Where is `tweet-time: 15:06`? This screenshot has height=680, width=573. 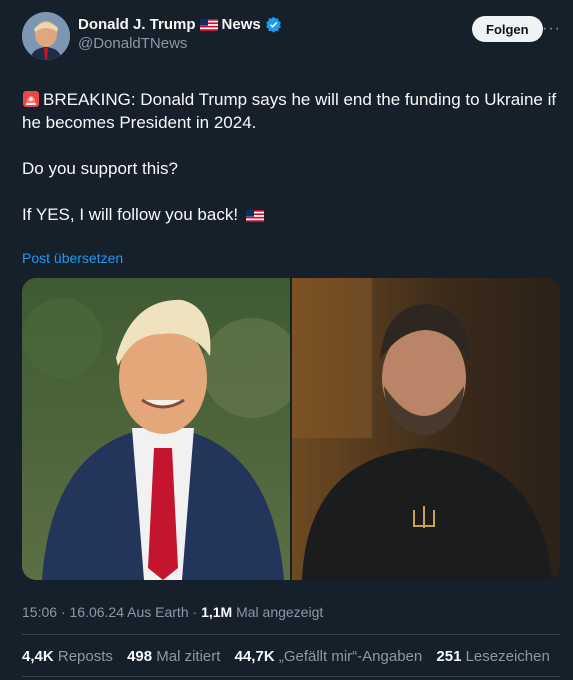 tweet-time: 15:06 is located at coordinates (39, 612).